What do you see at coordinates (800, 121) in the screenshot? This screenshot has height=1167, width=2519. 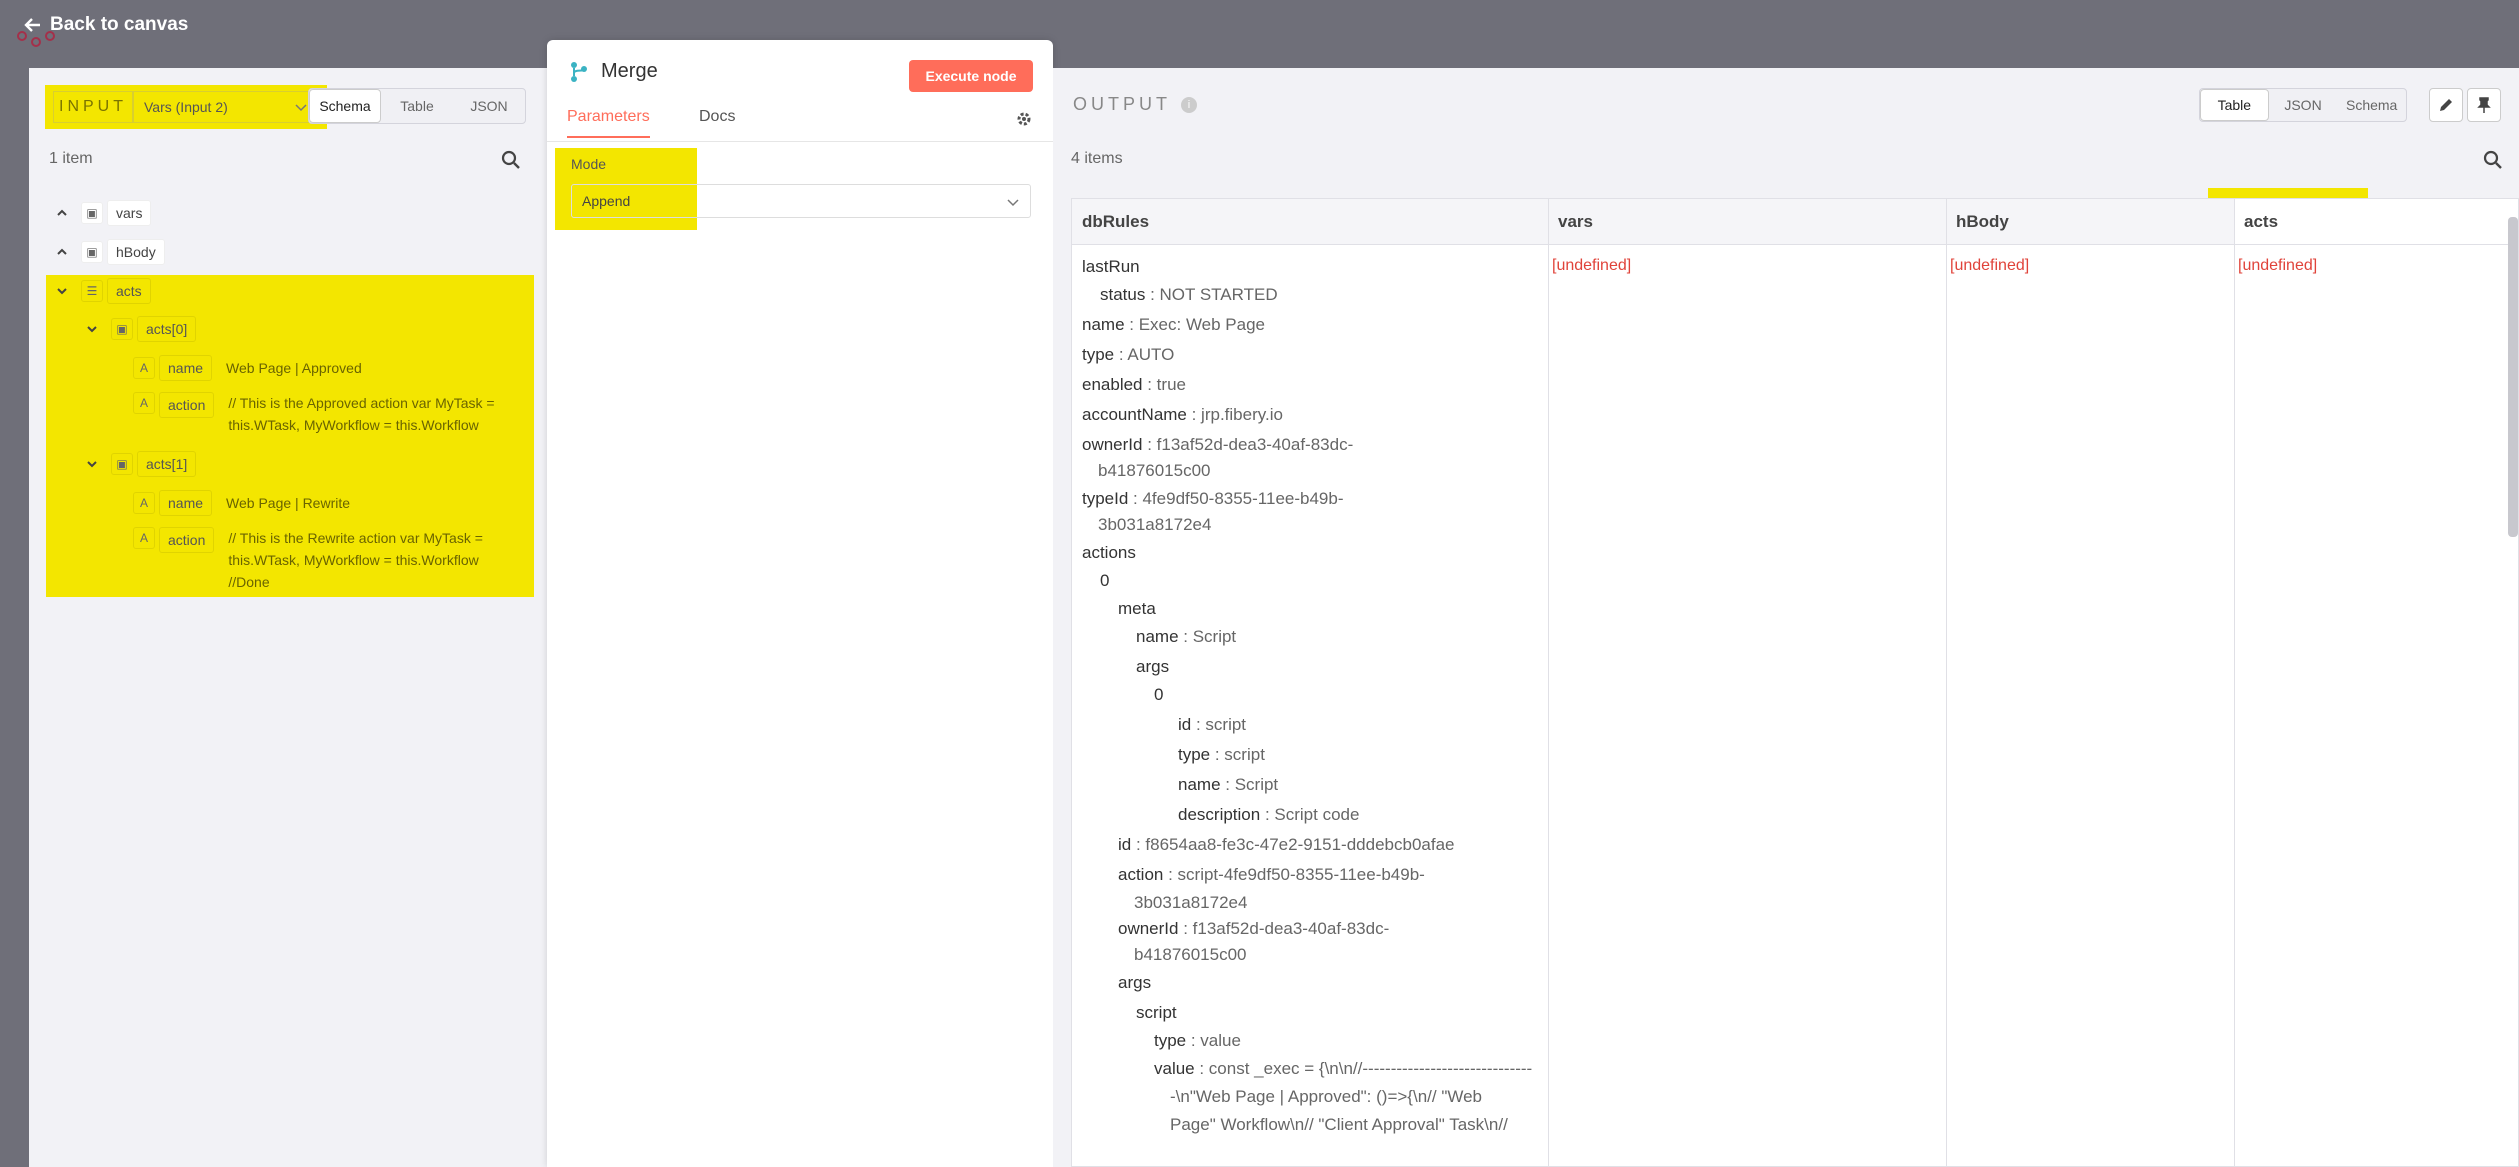 I see `node-tabs: Parameters Docs` at bounding box center [800, 121].